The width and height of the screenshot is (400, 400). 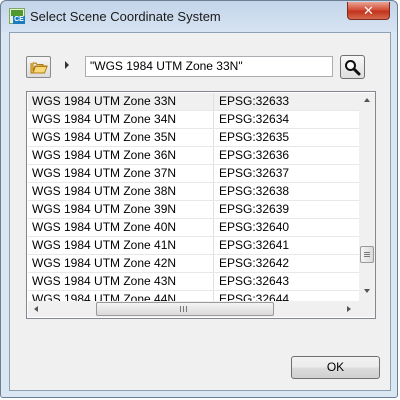 What do you see at coordinates (285, 137) in the screenshot?
I see `epsg-code: EPSG:32635` at bounding box center [285, 137].